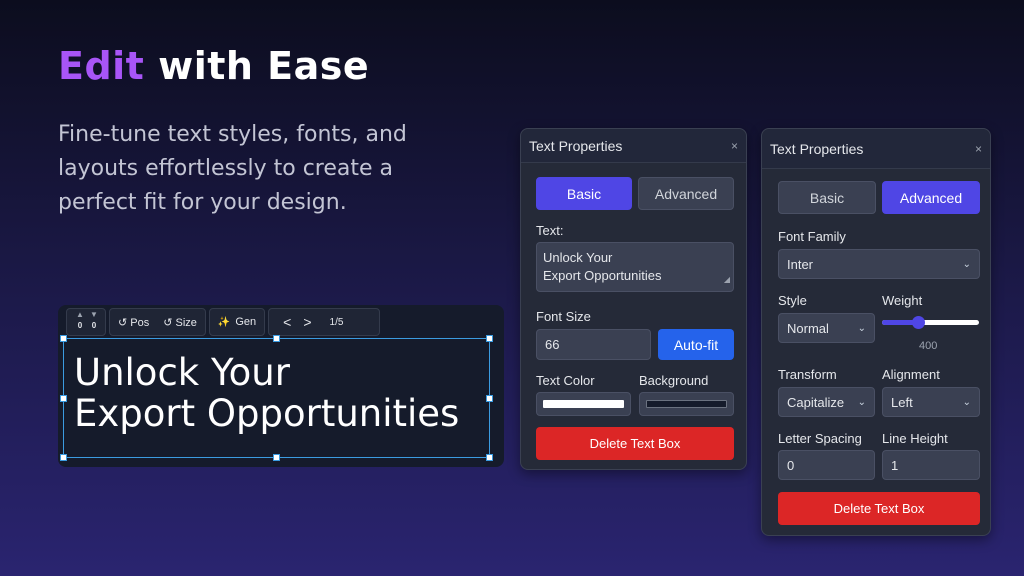 This screenshot has height=576, width=1024. I want to click on arrow-down-icon: ▼, so click(94, 314).